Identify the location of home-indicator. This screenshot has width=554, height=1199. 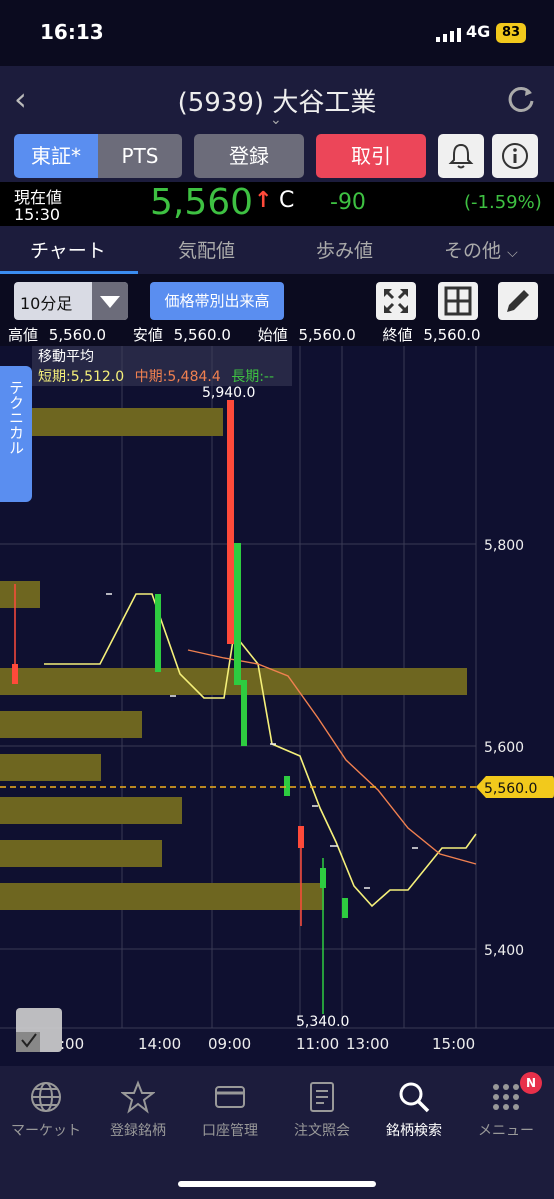
(277, 1184).